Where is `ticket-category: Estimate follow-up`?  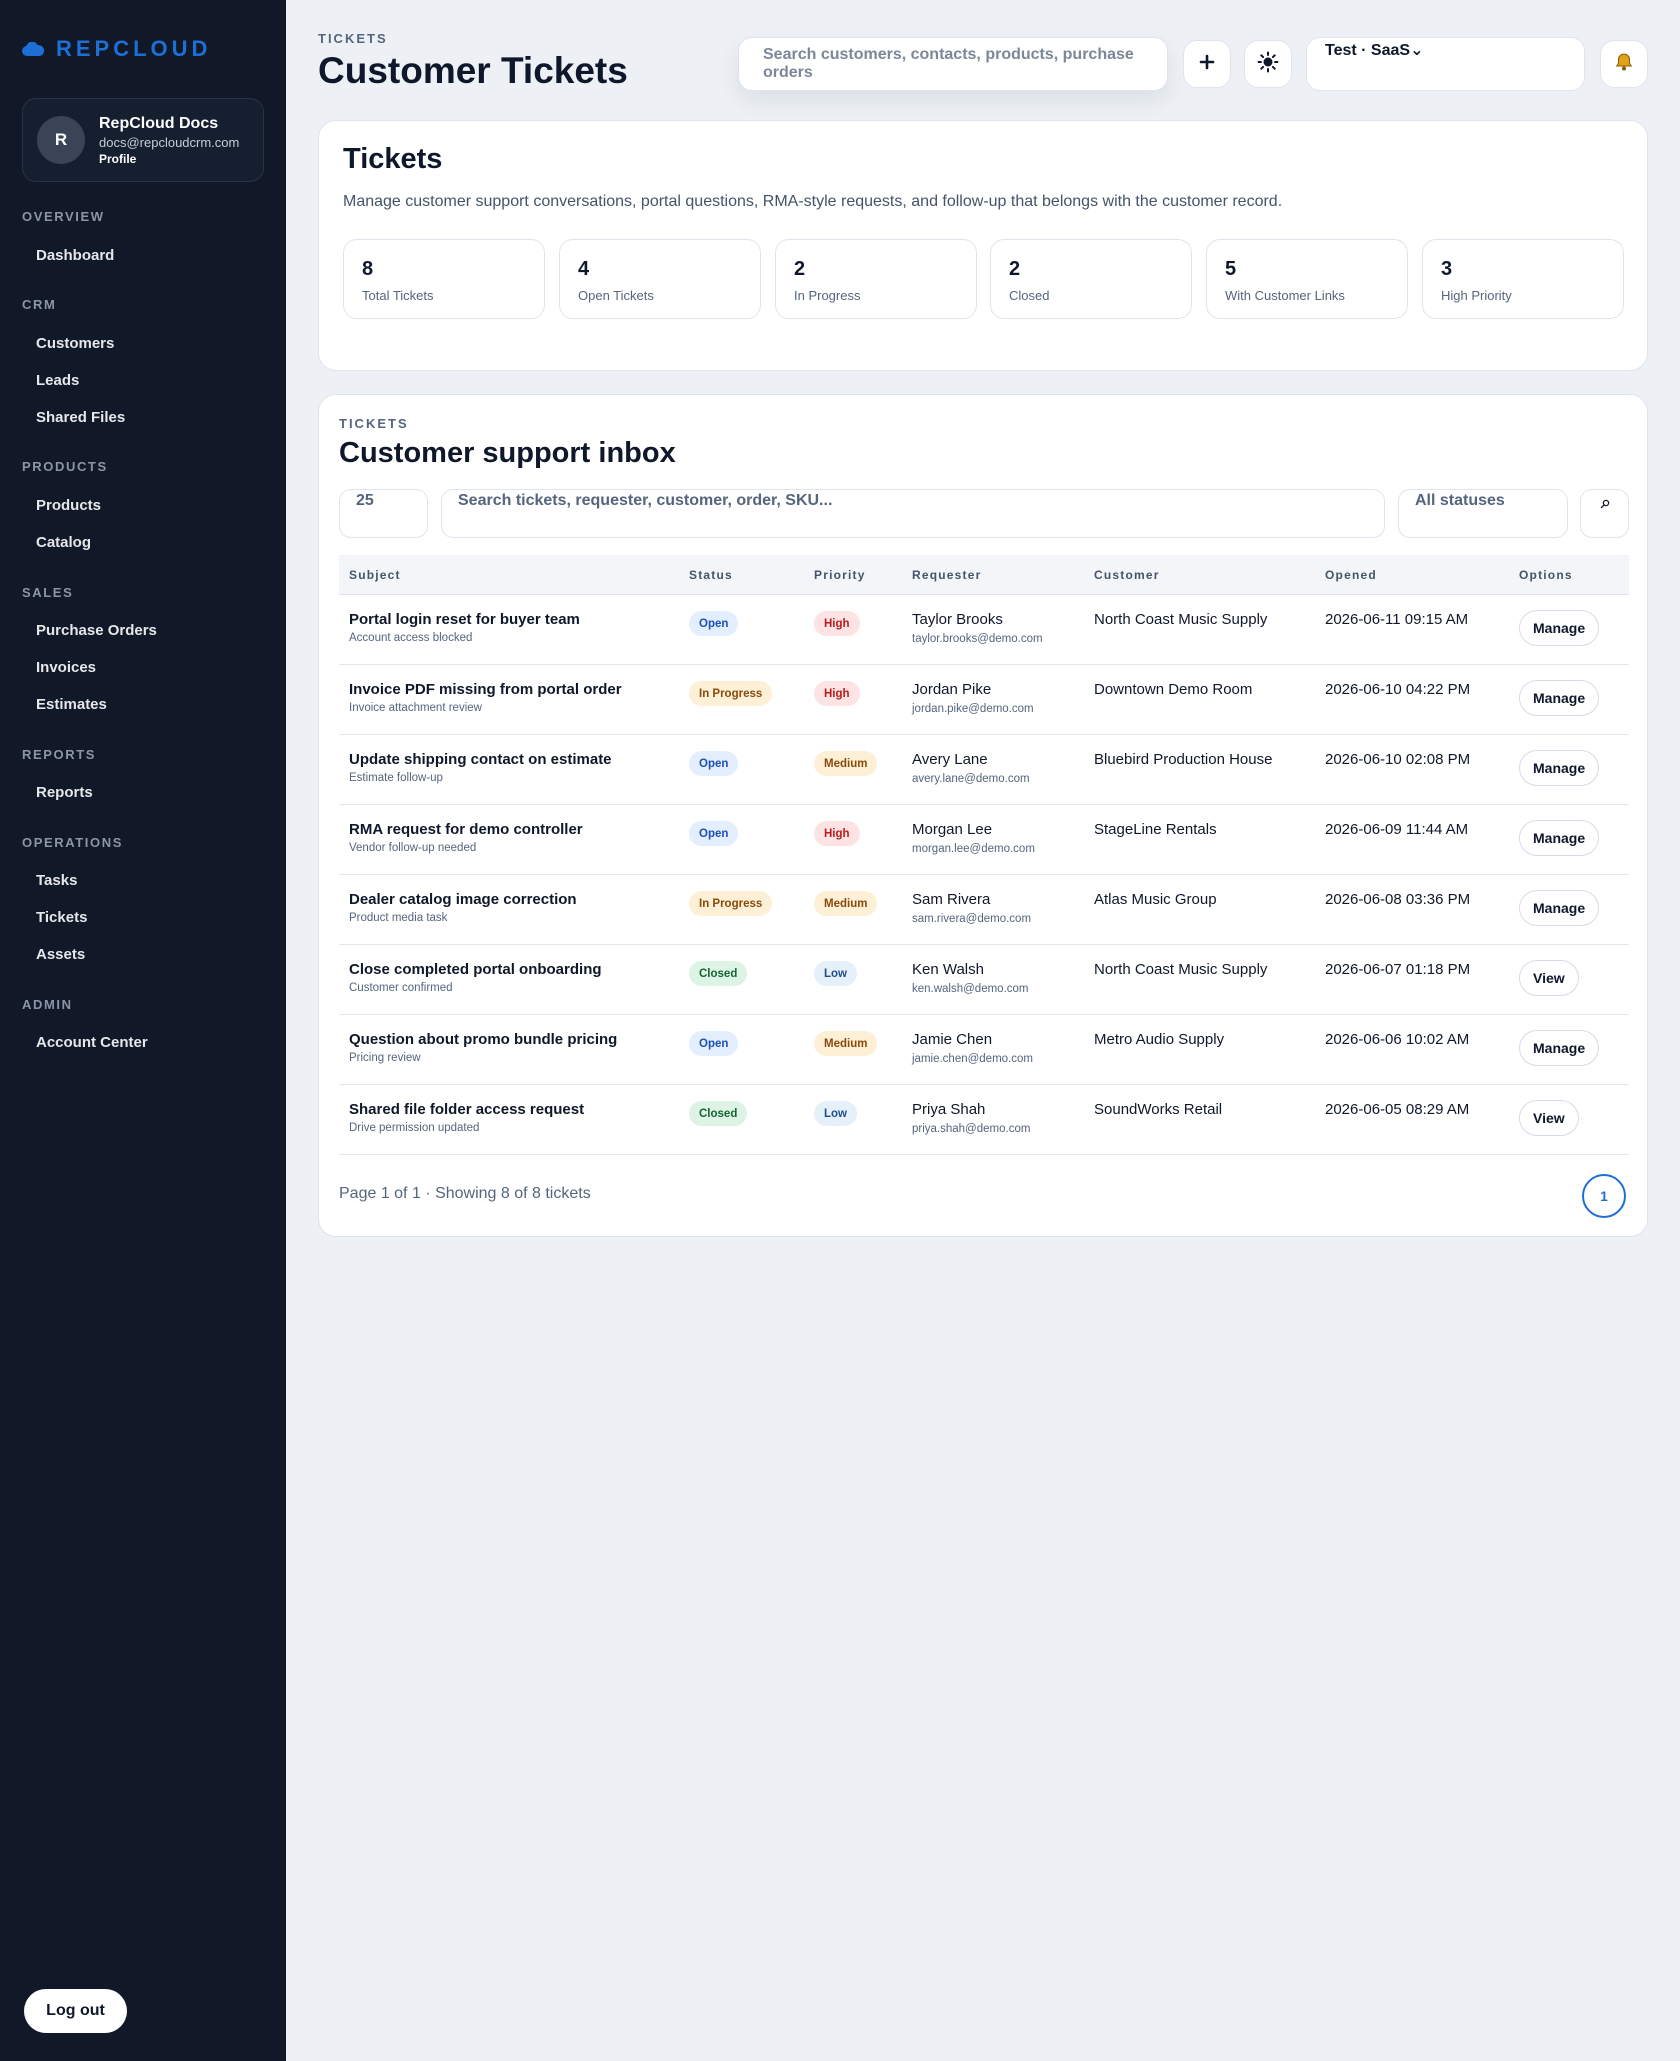 ticket-category: Estimate follow-up is located at coordinates (396, 778).